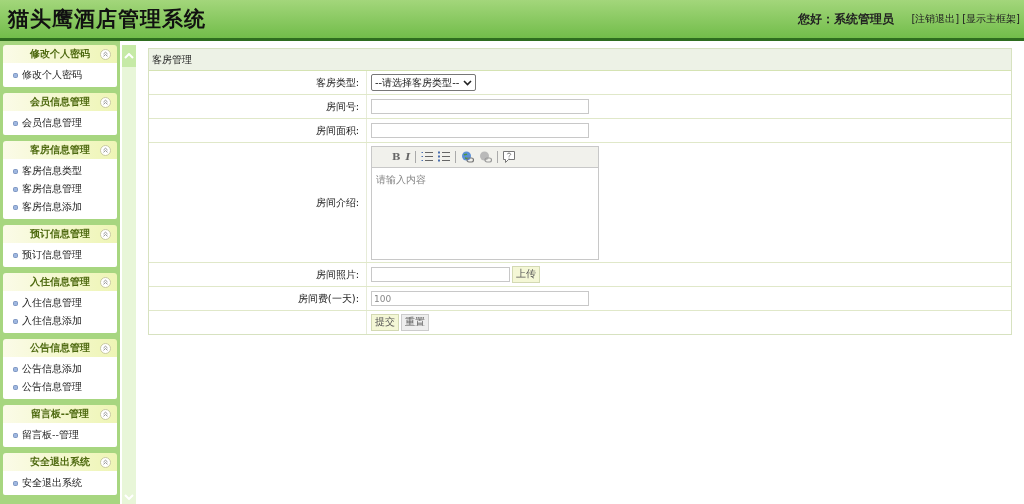  Describe the element at coordinates (328, 298) in the screenshot. I see `field-label: 房间费(一天):` at that location.